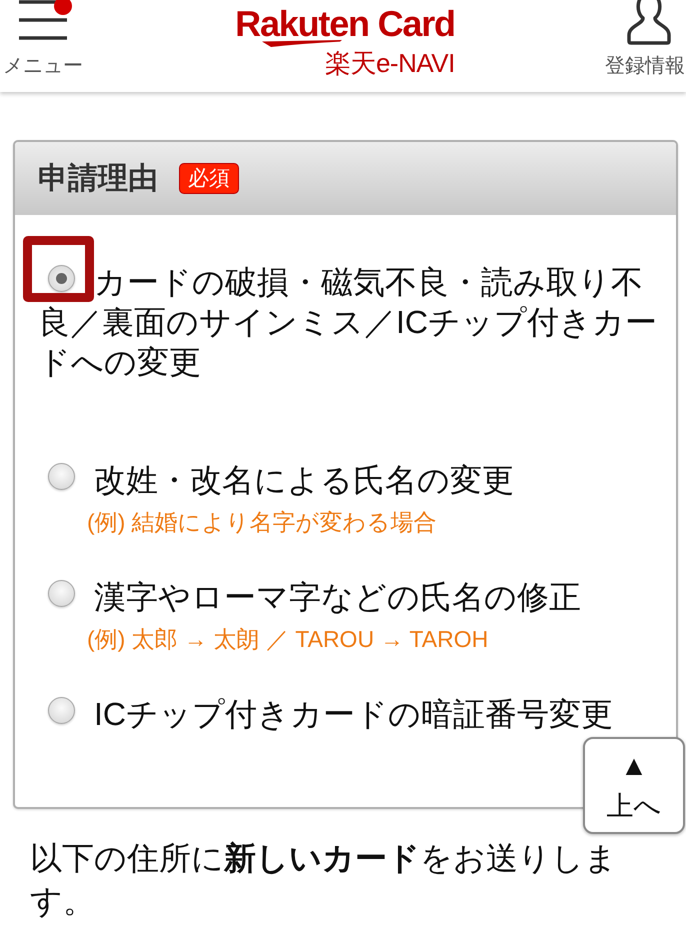 This screenshot has width=686, height=928. I want to click on example-note: (例) 結婚により名字が変わる場合, so click(262, 522).